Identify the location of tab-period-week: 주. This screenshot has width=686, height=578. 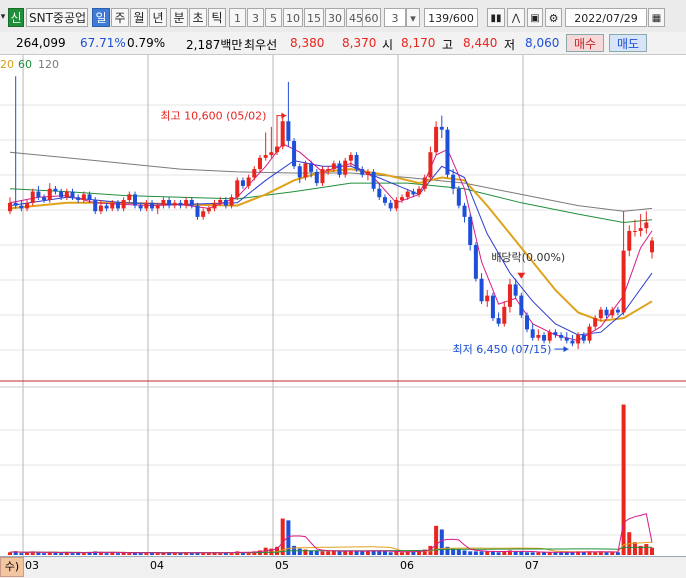
(120, 17).